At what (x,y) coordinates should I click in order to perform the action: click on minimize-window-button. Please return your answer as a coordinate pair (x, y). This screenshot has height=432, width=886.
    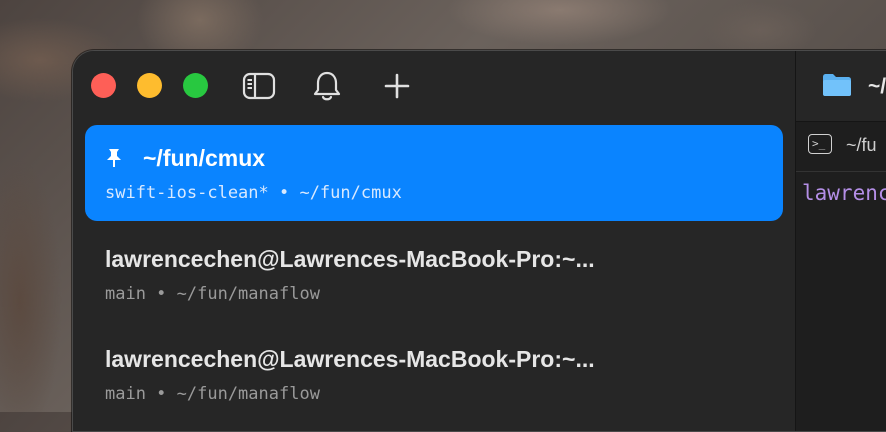
    Looking at the image, I should click on (149, 85).